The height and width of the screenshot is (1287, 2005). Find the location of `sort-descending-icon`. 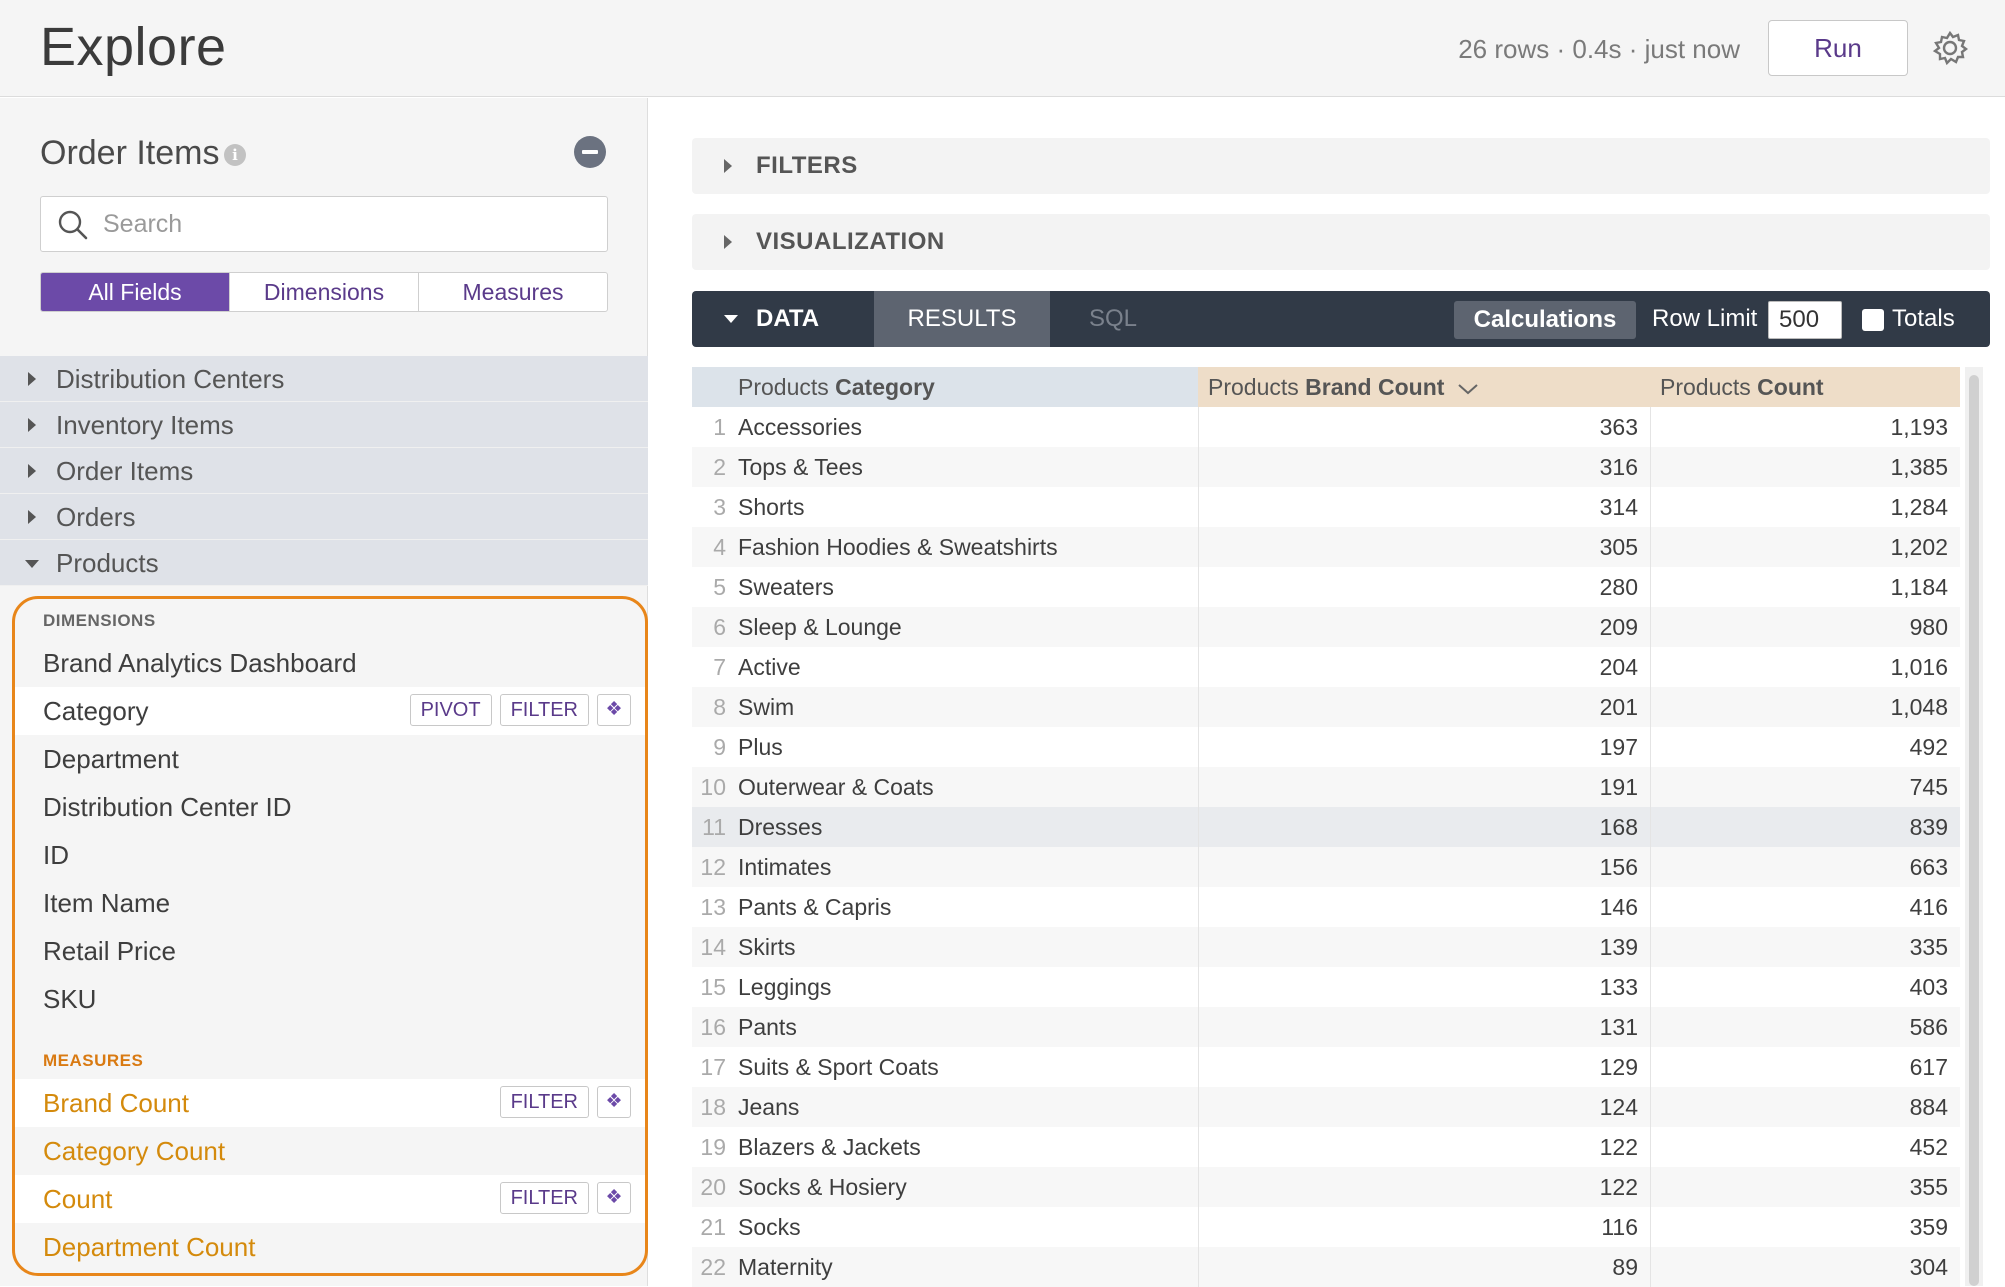

sort-descending-icon is located at coordinates (1468, 389).